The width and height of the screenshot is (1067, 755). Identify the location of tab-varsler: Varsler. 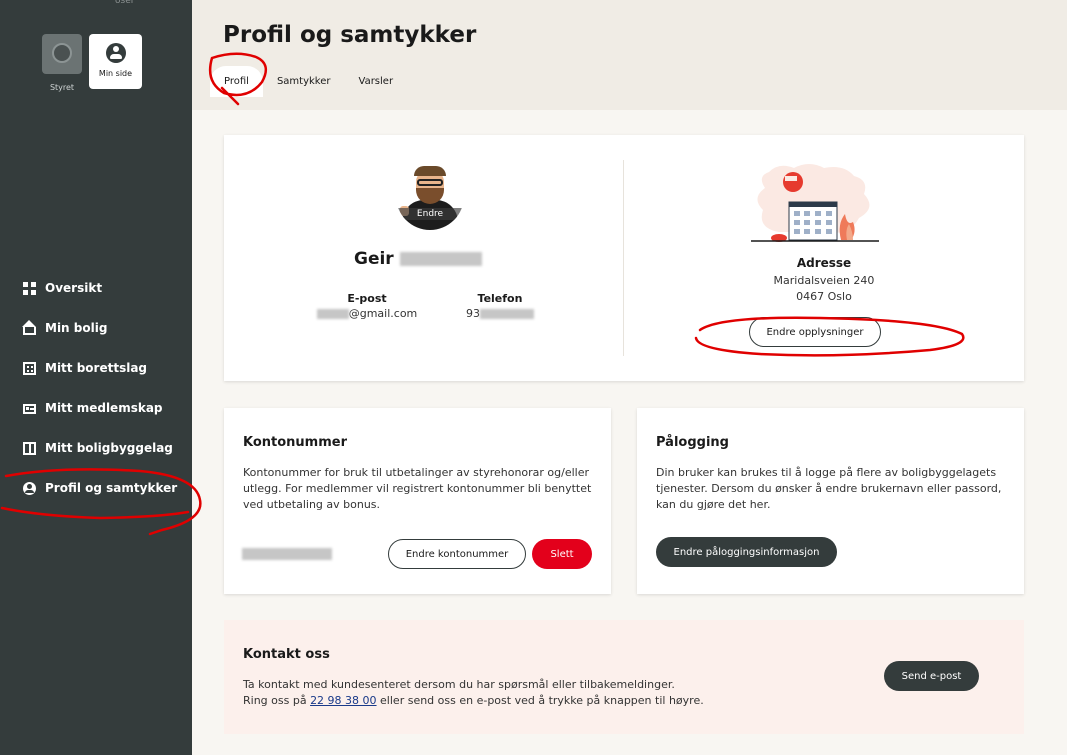
(376, 81).